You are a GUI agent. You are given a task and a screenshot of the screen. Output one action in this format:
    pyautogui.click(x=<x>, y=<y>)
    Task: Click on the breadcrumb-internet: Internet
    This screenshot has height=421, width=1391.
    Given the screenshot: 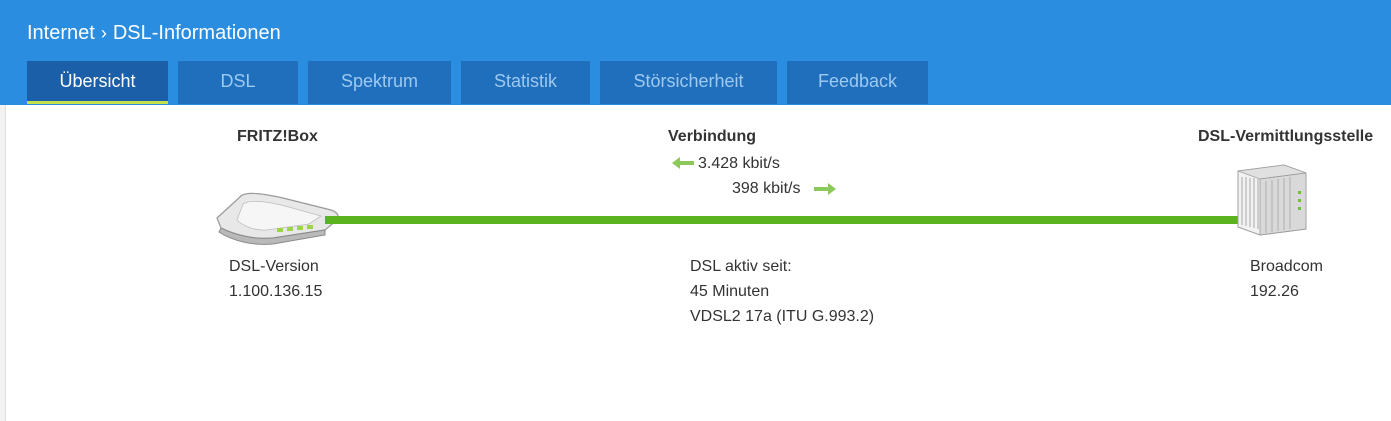 What is the action you would take?
    pyautogui.click(x=61, y=33)
    